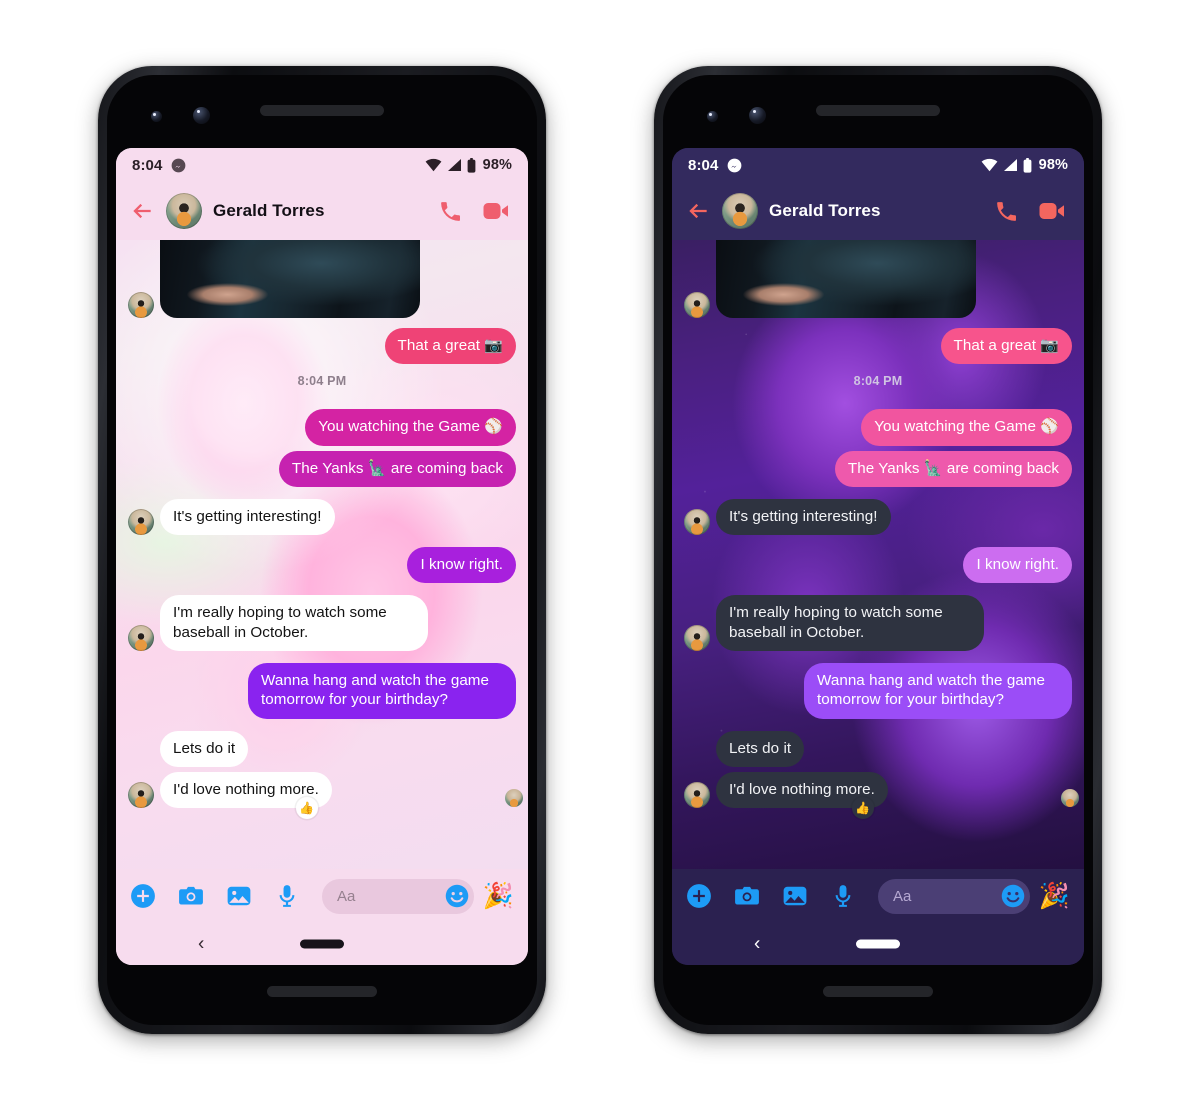  What do you see at coordinates (1024, 165) in the screenshot?
I see `status-bar-right: 98%` at bounding box center [1024, 165].